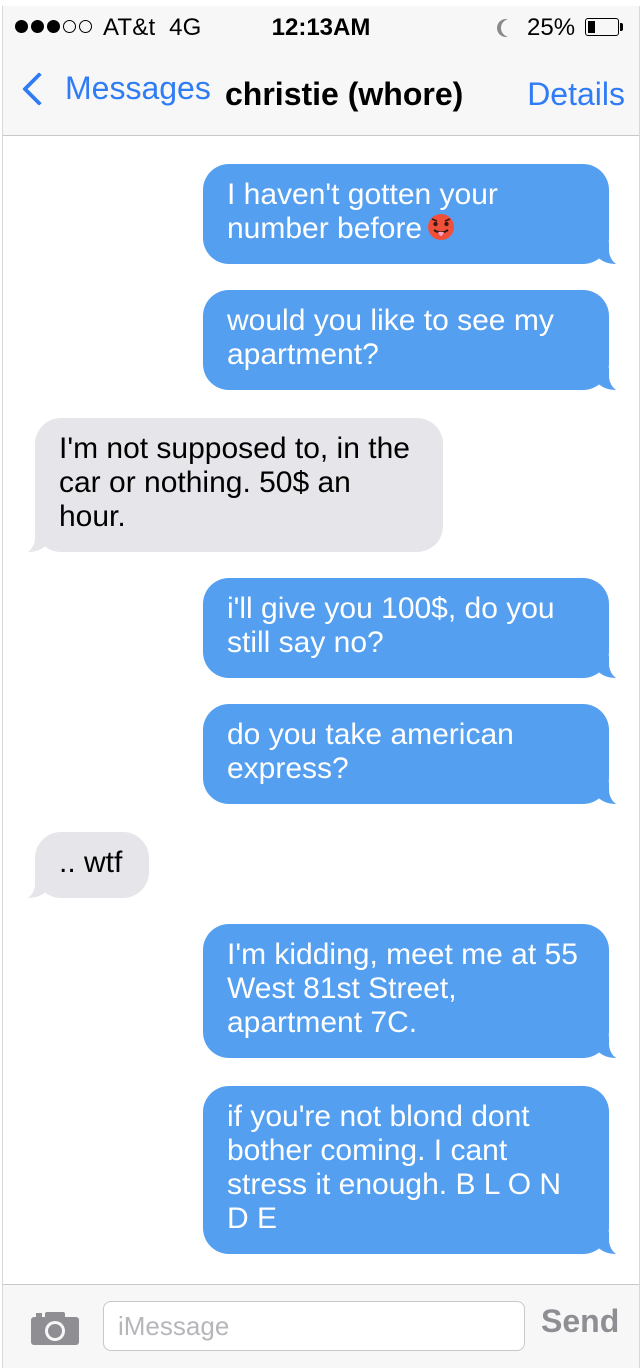 This screenshot has width=644, height=1370. I want to click on moon-icon, so click(510, 28).